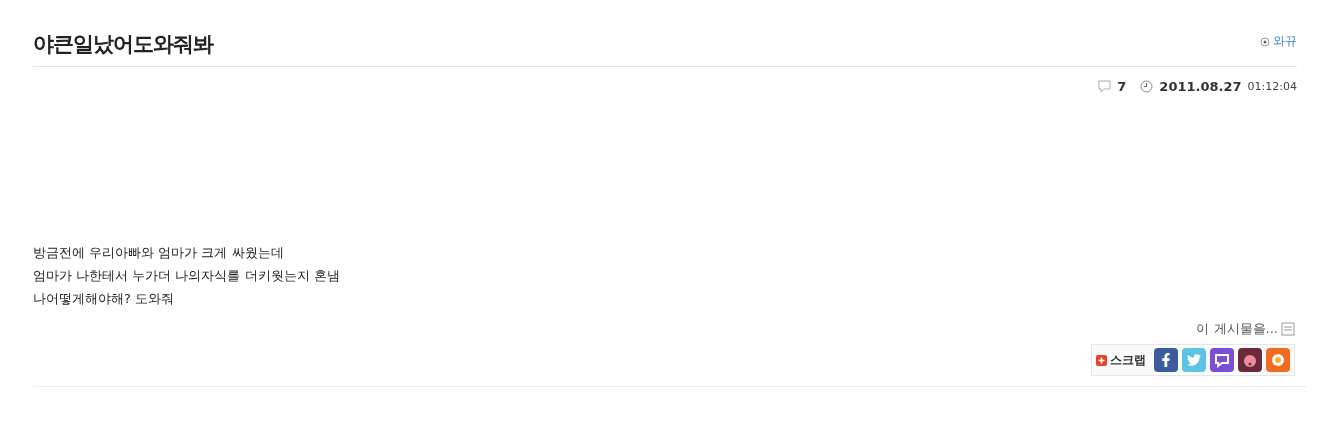 The image size is (1321, 424). Describe the element at coordinates (187, 276) in the screenshot. I see `body-text: 엄마가 나한테서 누가더 나의자식를 더키웟는지 혼냄` at that location.